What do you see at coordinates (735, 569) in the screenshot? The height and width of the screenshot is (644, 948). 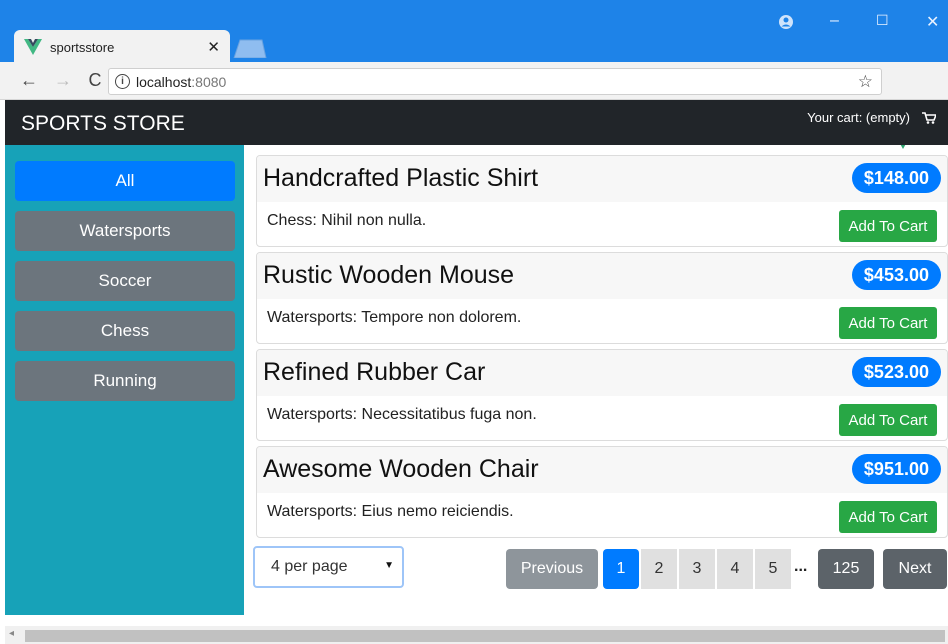 I see `page-button-4: 4` at bounding box center [735, 569].